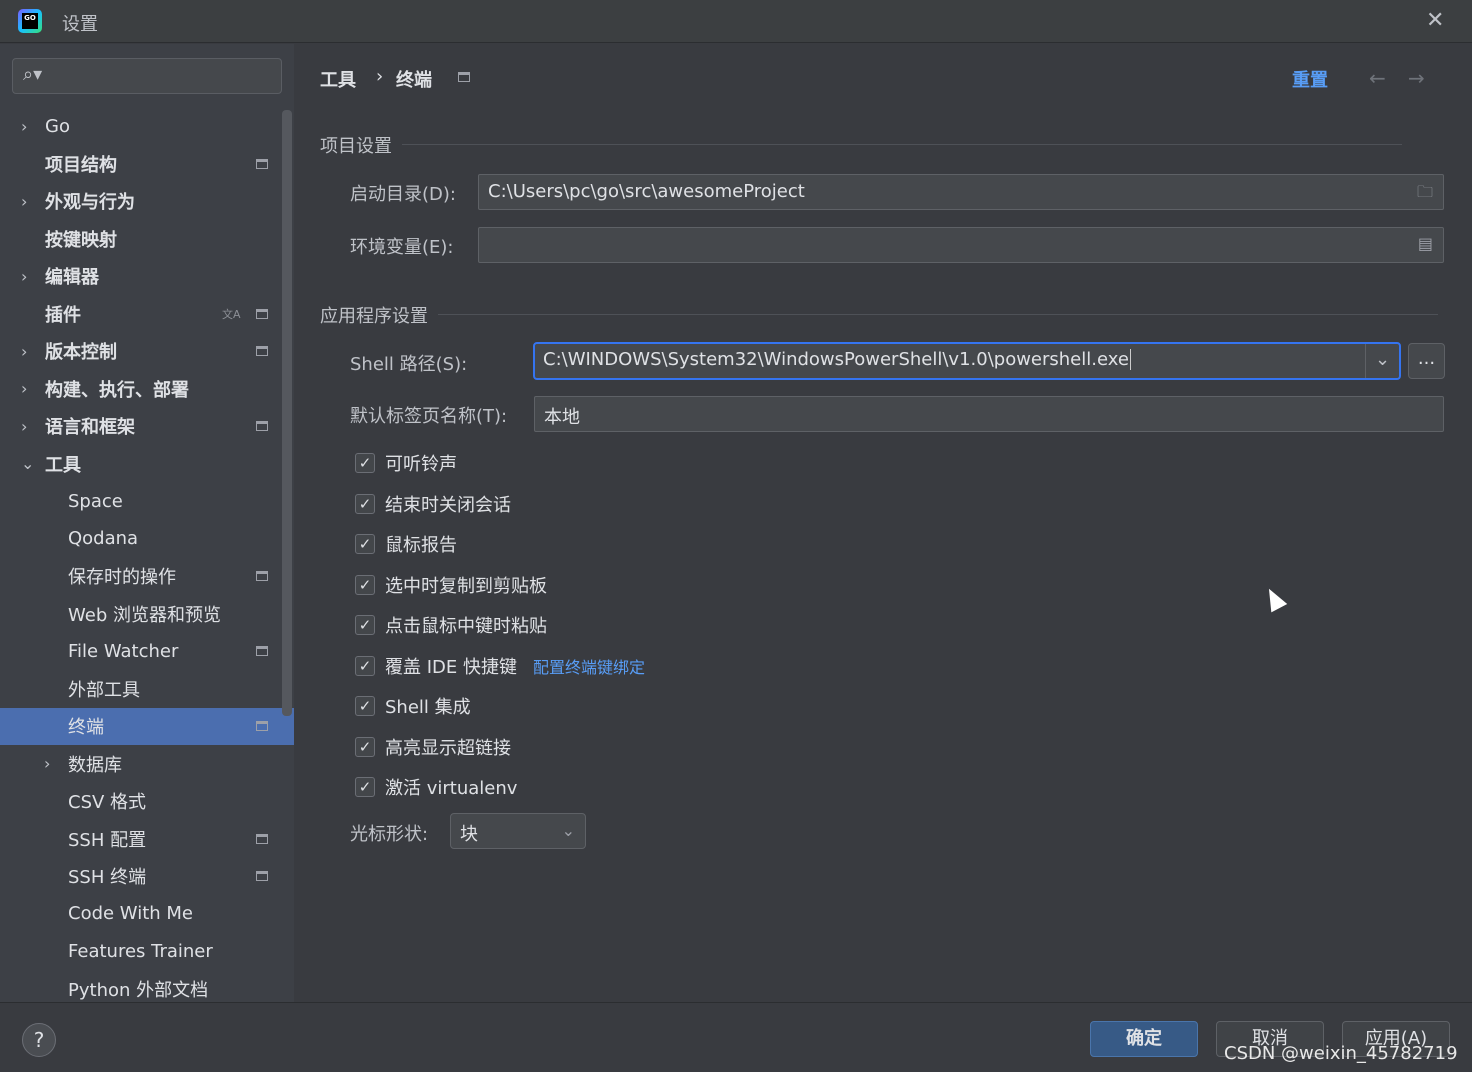 This screenshot has width=1472, height=1072. What do you see at coordinates (451, 585) in the screenshot?
I see `checkbox-option: ✓ 选中时复制到剪贴板` at bounding box center [451, 585].